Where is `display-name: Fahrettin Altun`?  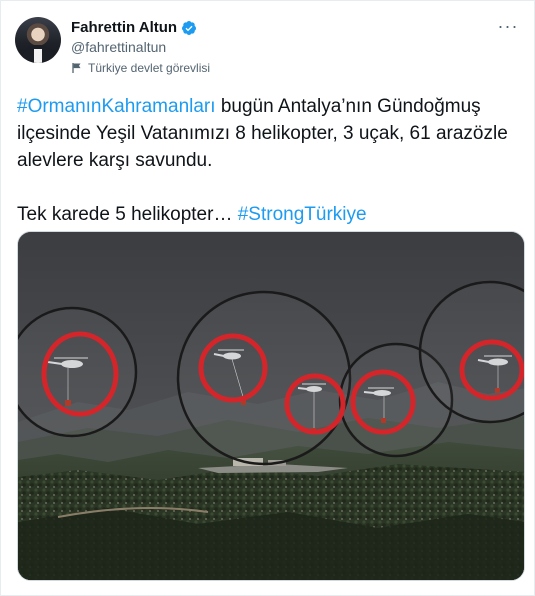 display-name: Fahrettin Altun is located at coordinates (124, 27).